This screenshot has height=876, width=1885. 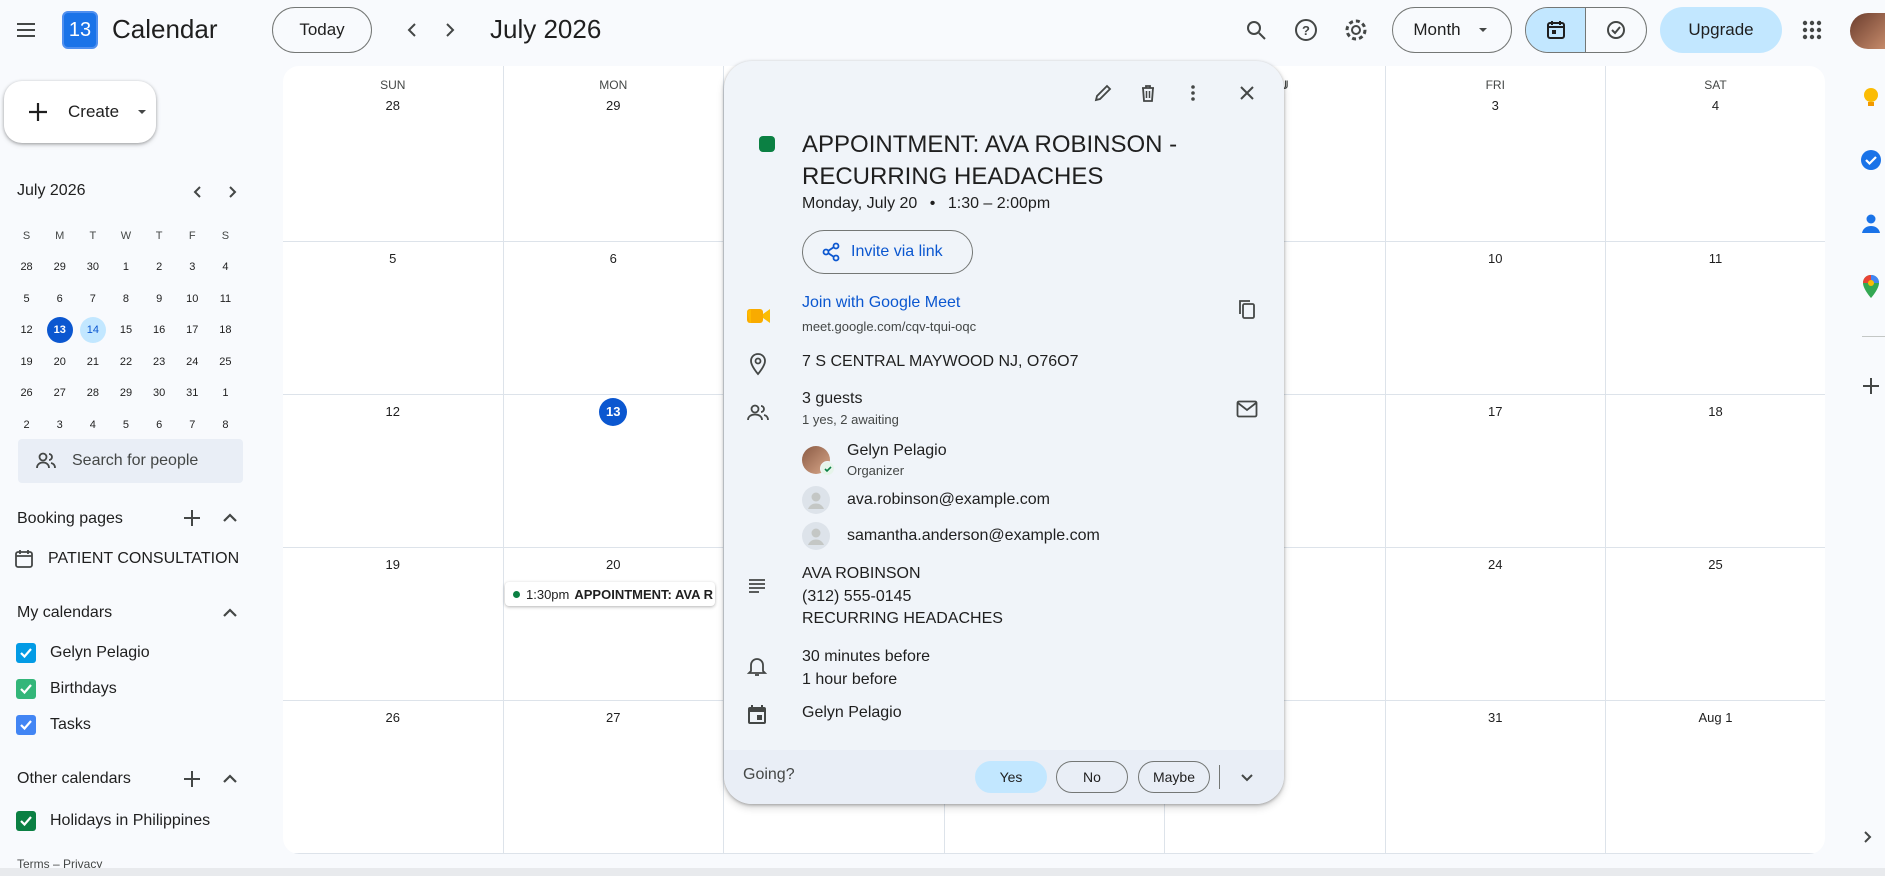 What do you see at coordinates (1103, 93) in the screenshot?
I see `edit-event-button` at bounding box center [1103, 93].